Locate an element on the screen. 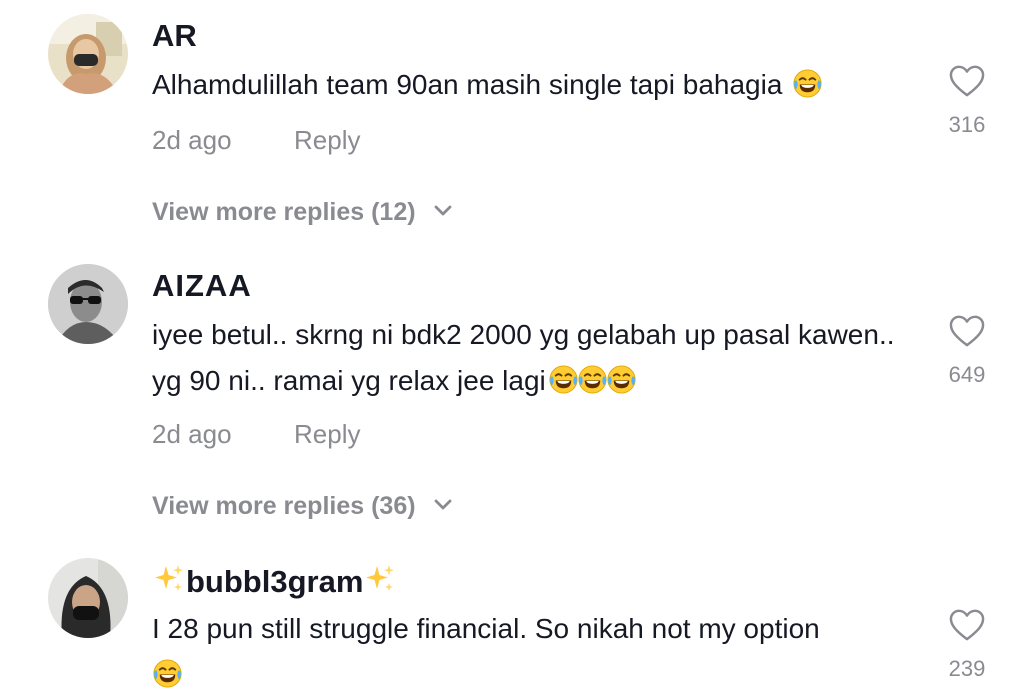  like-button: 649 is located at coordinates (967, 351).